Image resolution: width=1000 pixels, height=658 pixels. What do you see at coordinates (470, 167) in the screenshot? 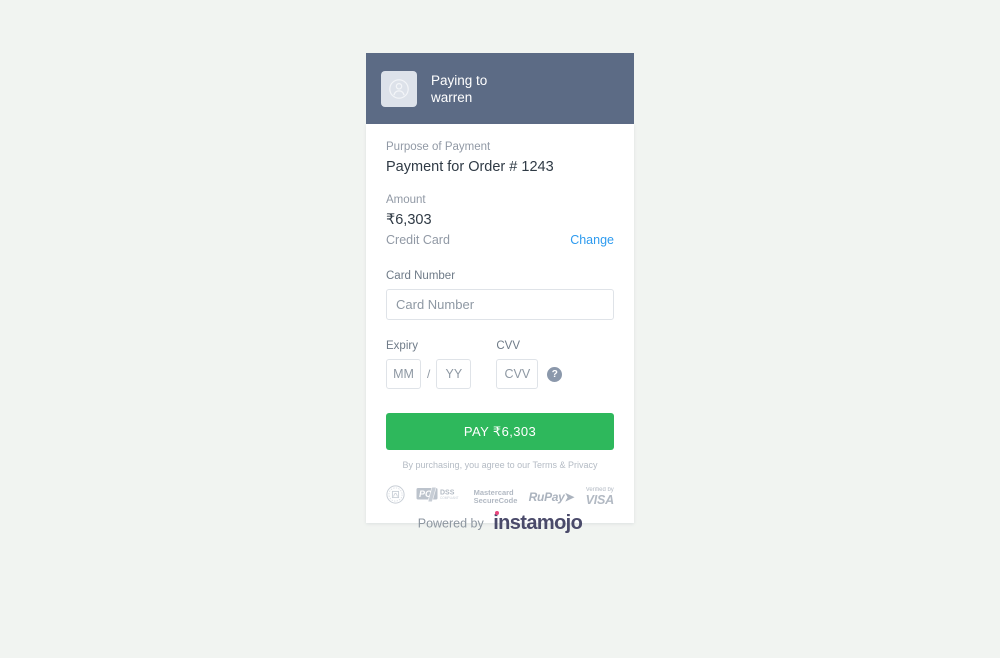
I see `purpose-value: Payment for Order # 1243` at bounding box center [470, 167].